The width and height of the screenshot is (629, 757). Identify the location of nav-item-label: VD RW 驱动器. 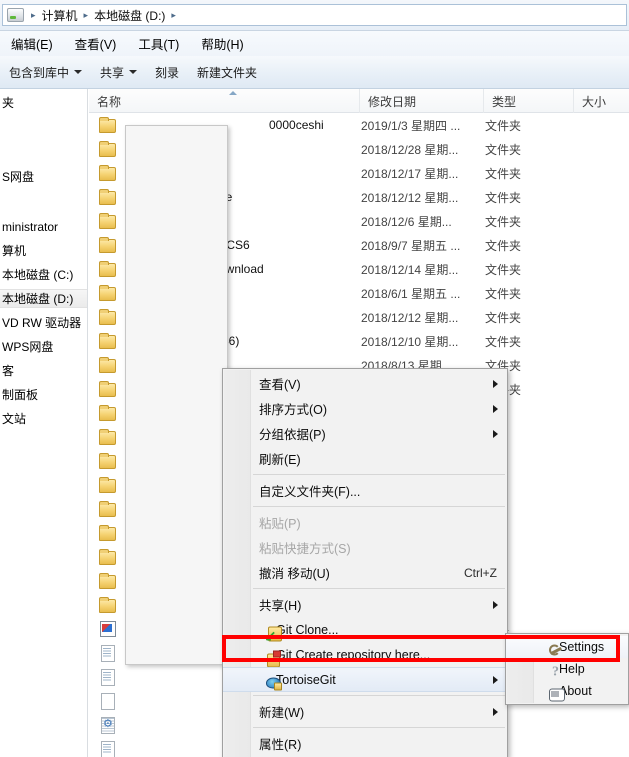
(42, 323).